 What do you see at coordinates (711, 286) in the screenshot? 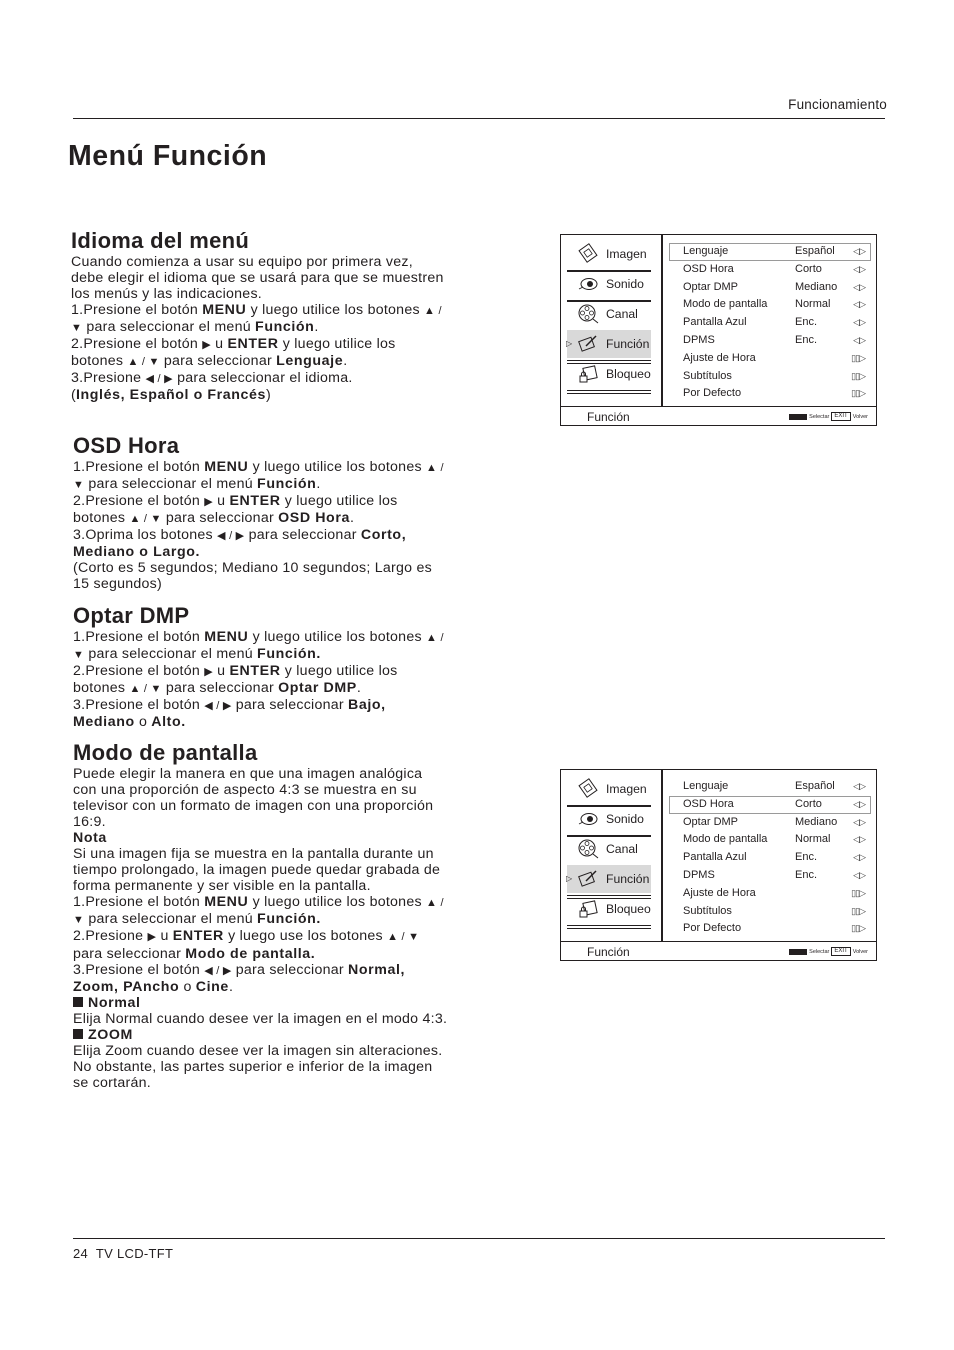
I see `osd-option-name: Optar DMP` at bounding box center [711, 286].